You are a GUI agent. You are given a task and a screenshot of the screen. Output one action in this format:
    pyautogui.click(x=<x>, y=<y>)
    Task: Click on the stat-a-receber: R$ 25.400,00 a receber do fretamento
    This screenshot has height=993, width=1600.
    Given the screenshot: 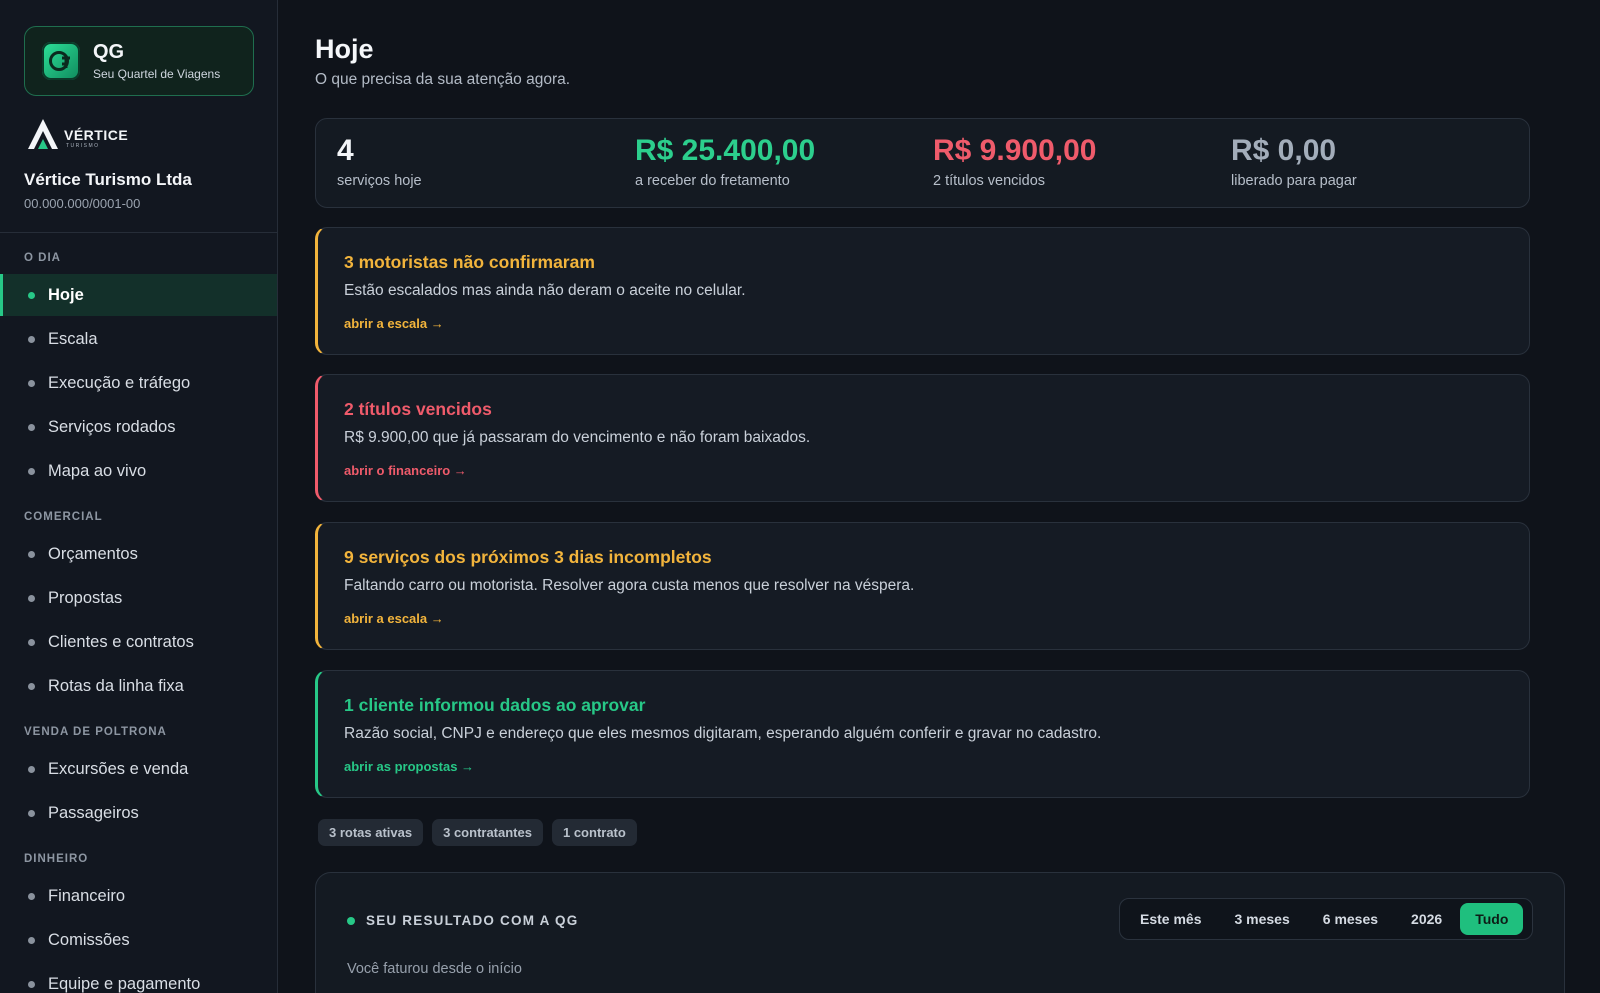 What is the action you would take?
    pyautogui.click(x=725, y=161)
    